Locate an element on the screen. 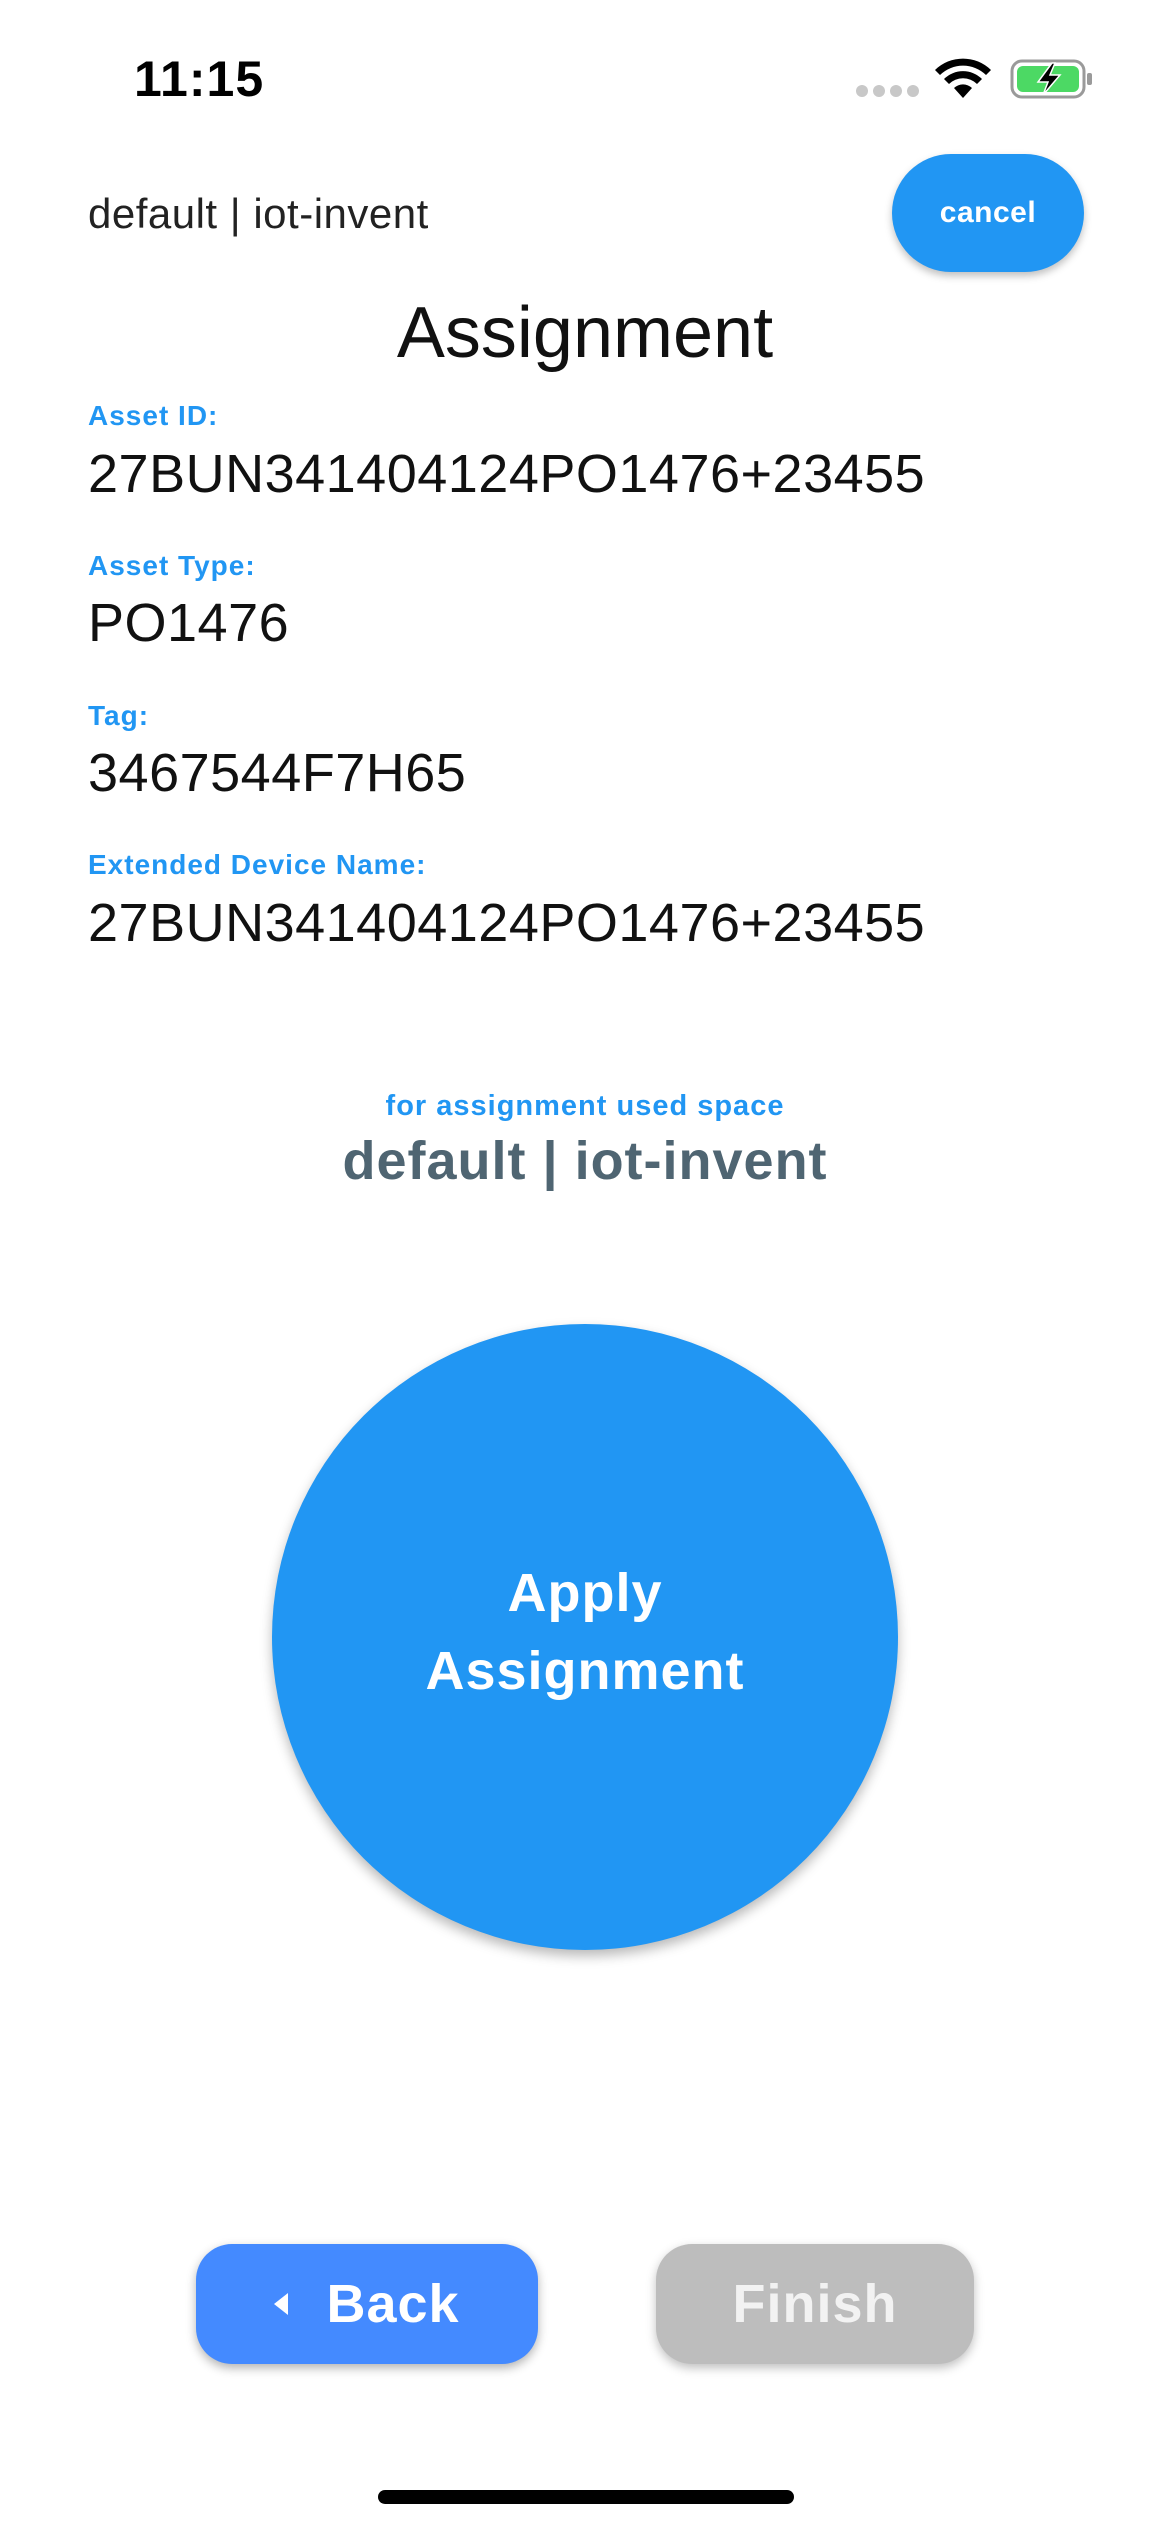 The height and width of the screenshot is (2532, 1170). cancel-button: cancel is located at coordinates (988, 213).